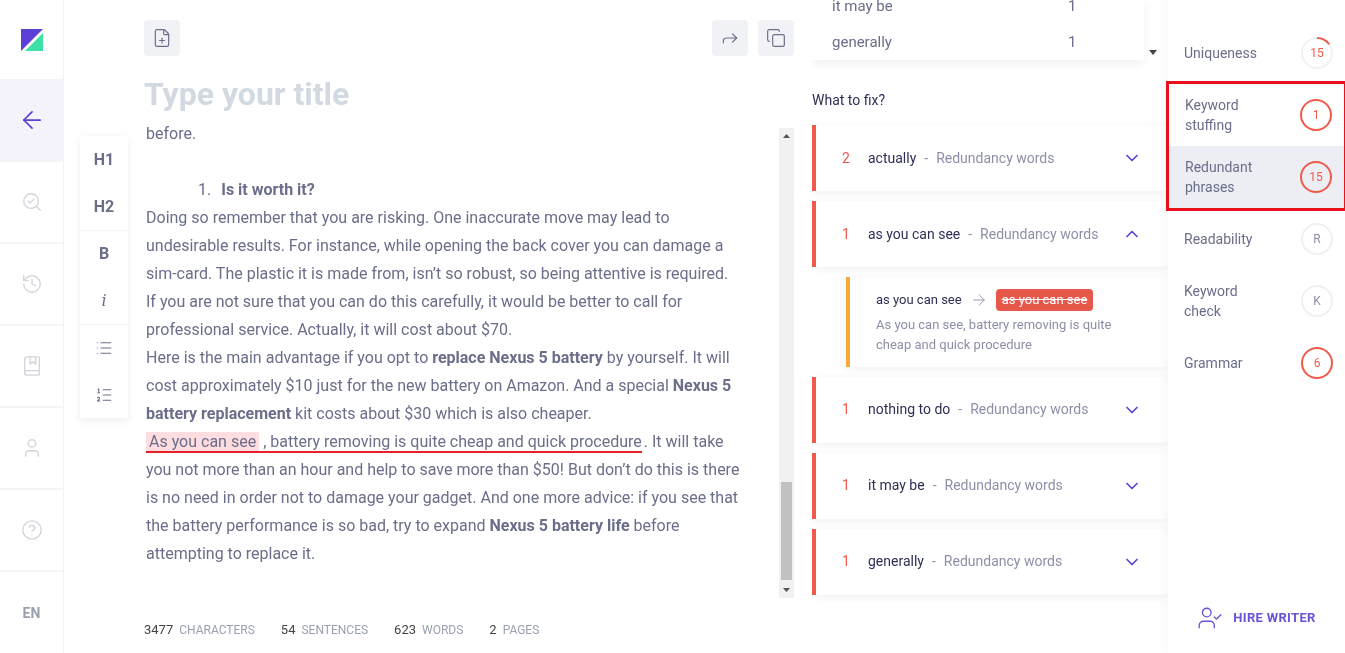 This screenshot has width=1345, height=653. I want to click on score-badge: 1, so click(1316, 115).